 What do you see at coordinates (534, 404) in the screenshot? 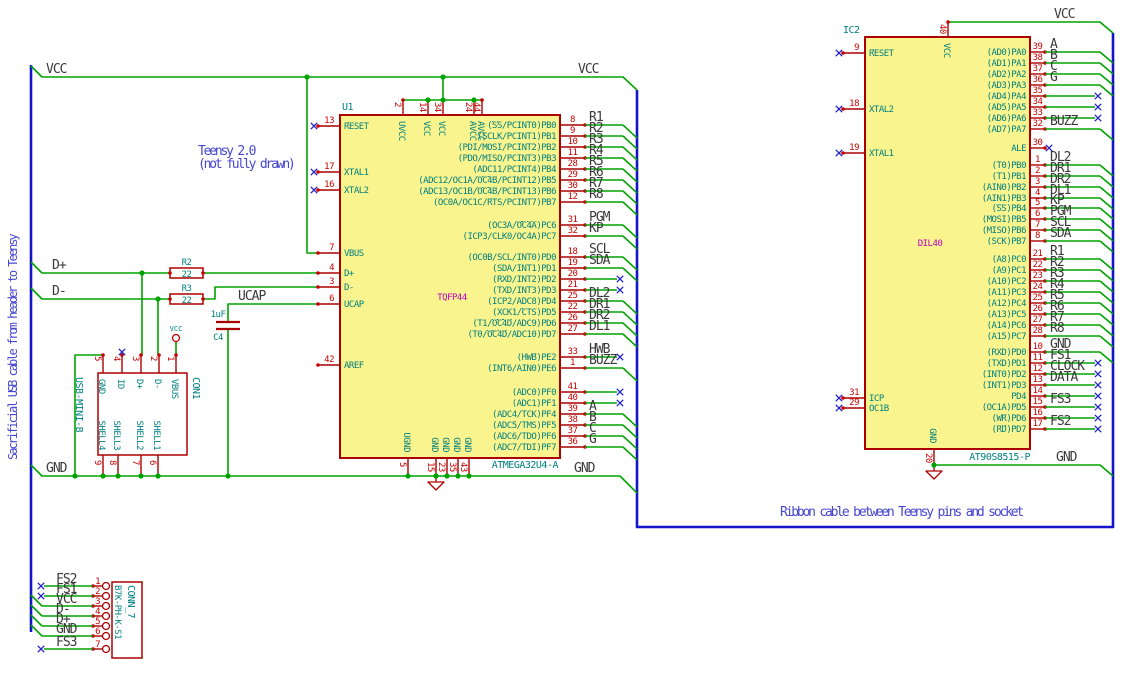
I see `svg-text: (ADC1)PF1` at bounding box center [534, 404].